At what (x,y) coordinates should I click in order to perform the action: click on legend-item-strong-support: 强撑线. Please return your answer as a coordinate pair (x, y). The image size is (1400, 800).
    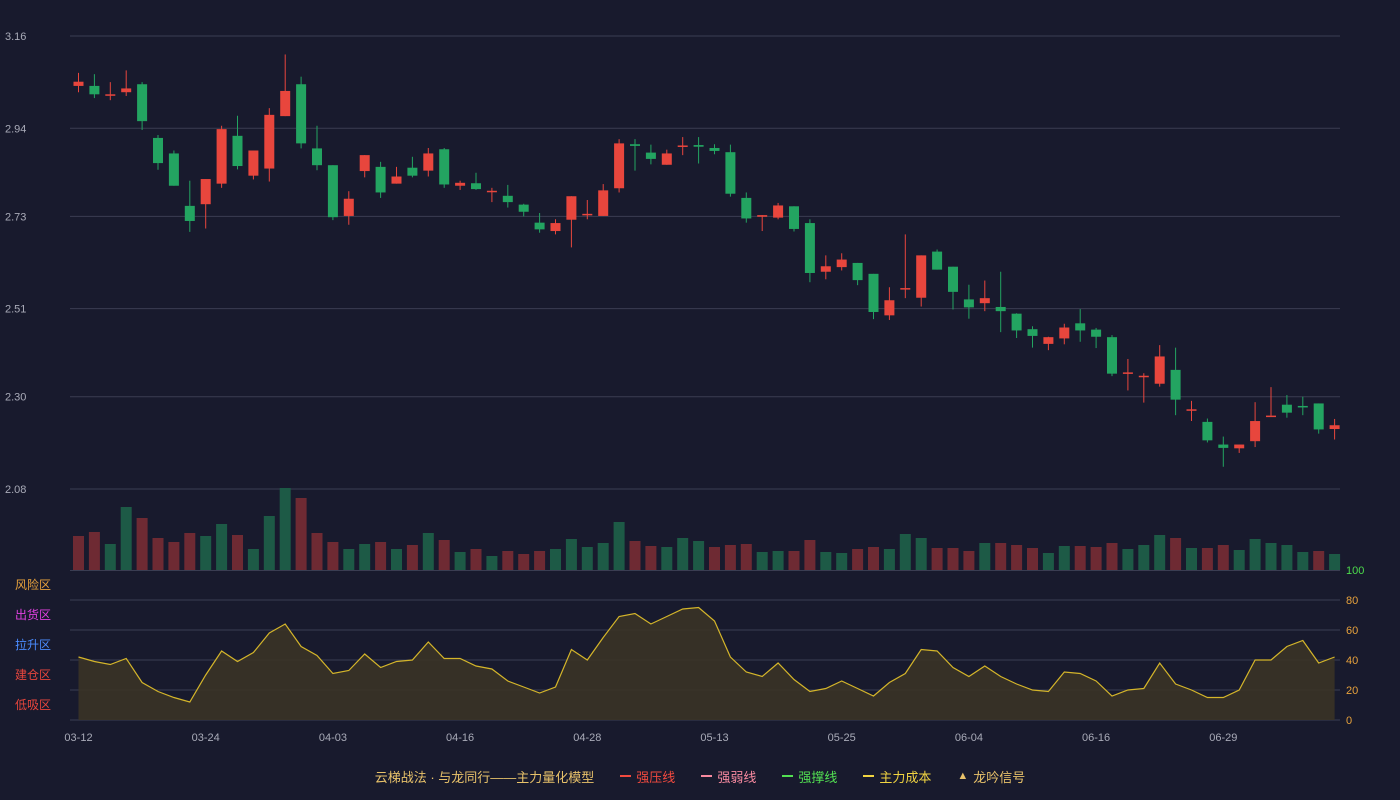
    Looking at the image, I should click on (809, 776).